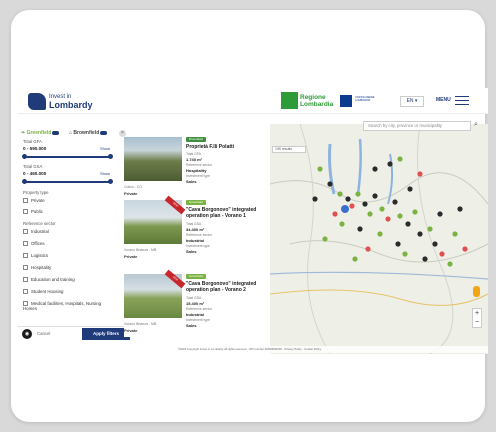 This screenshot has height=432, width=496. I want to click on checkbox-label: Education and training, so click(53, 279).